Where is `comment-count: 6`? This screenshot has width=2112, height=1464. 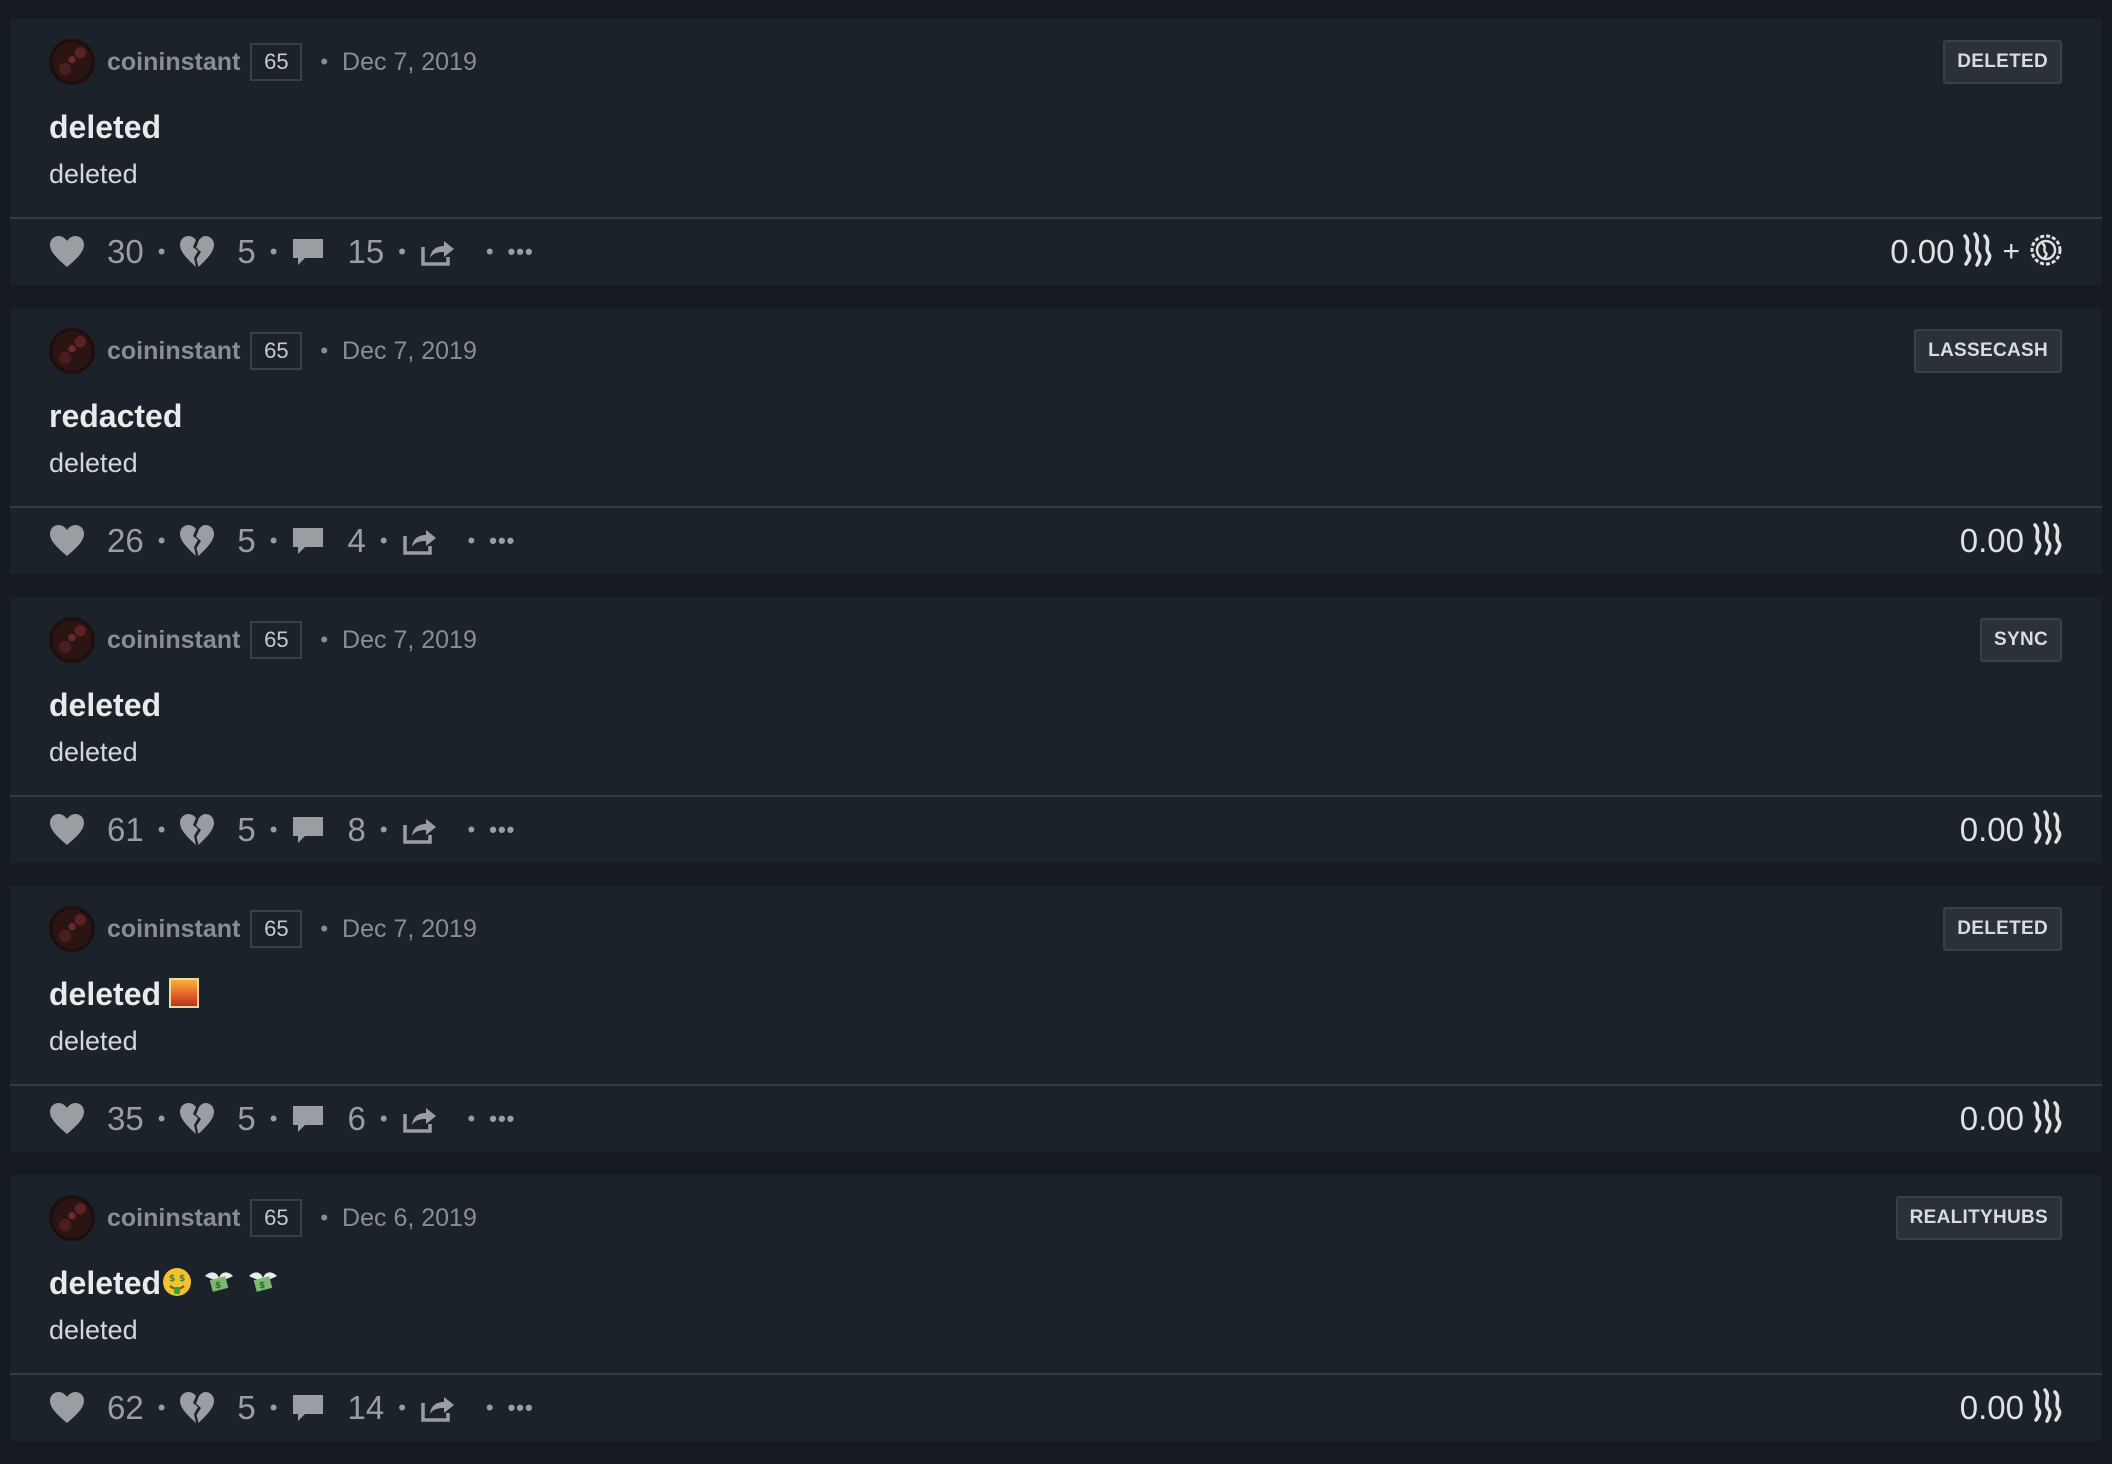
comment-count: 6 is located at coordinates (356, 1119).